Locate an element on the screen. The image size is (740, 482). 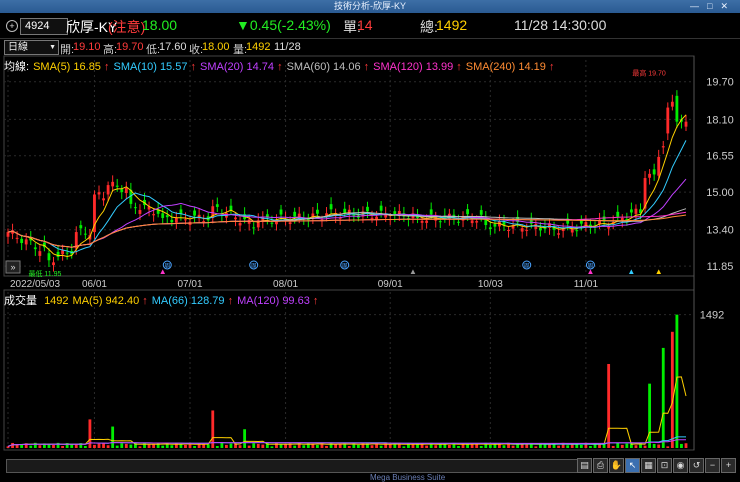
refresh-icon: ↺ is located at coordinates (696, 465).